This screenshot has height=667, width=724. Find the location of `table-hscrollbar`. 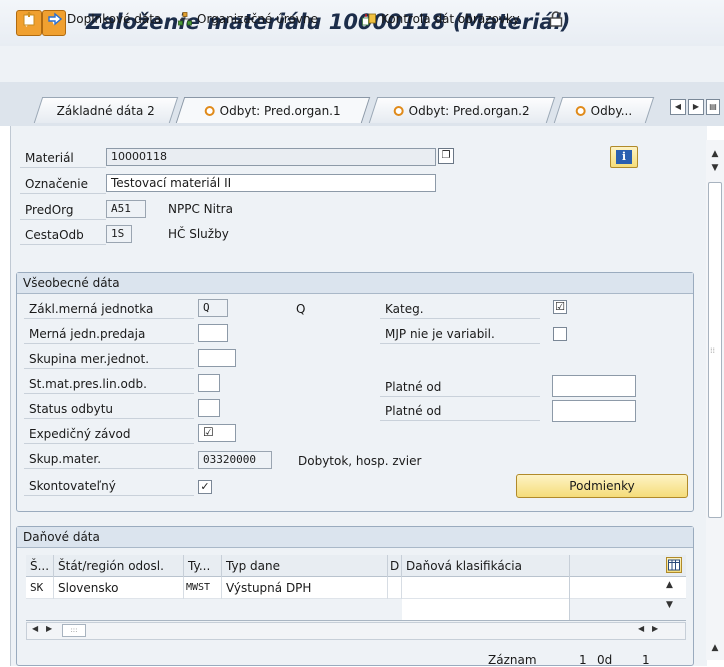

table-hscrollbar is located at coordinates (356, 631).